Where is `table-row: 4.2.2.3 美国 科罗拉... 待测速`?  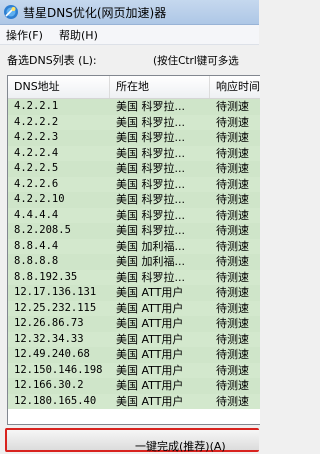
table-row: 4.2.2.3 美国 科罗拉... 待测速 is located at coordinates (134, 138).